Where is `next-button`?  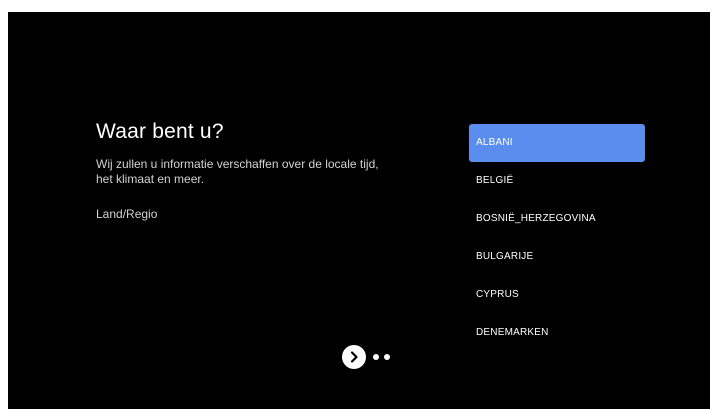
next-button is located at coordinates (354, 357).